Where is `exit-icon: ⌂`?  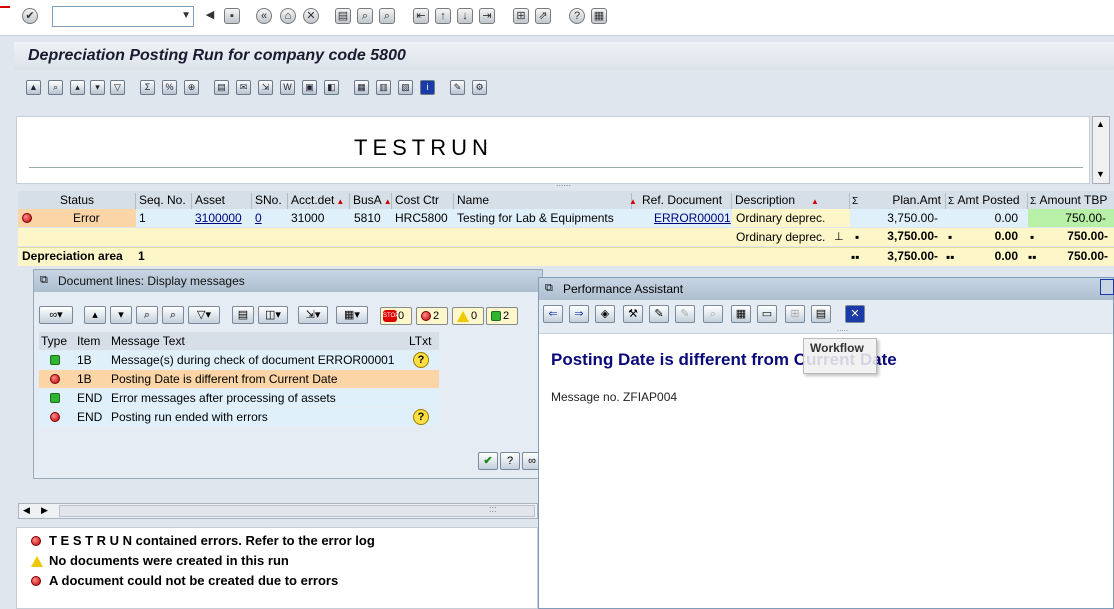 exit-icon: ⌂ is located at coordinates (288, 16).